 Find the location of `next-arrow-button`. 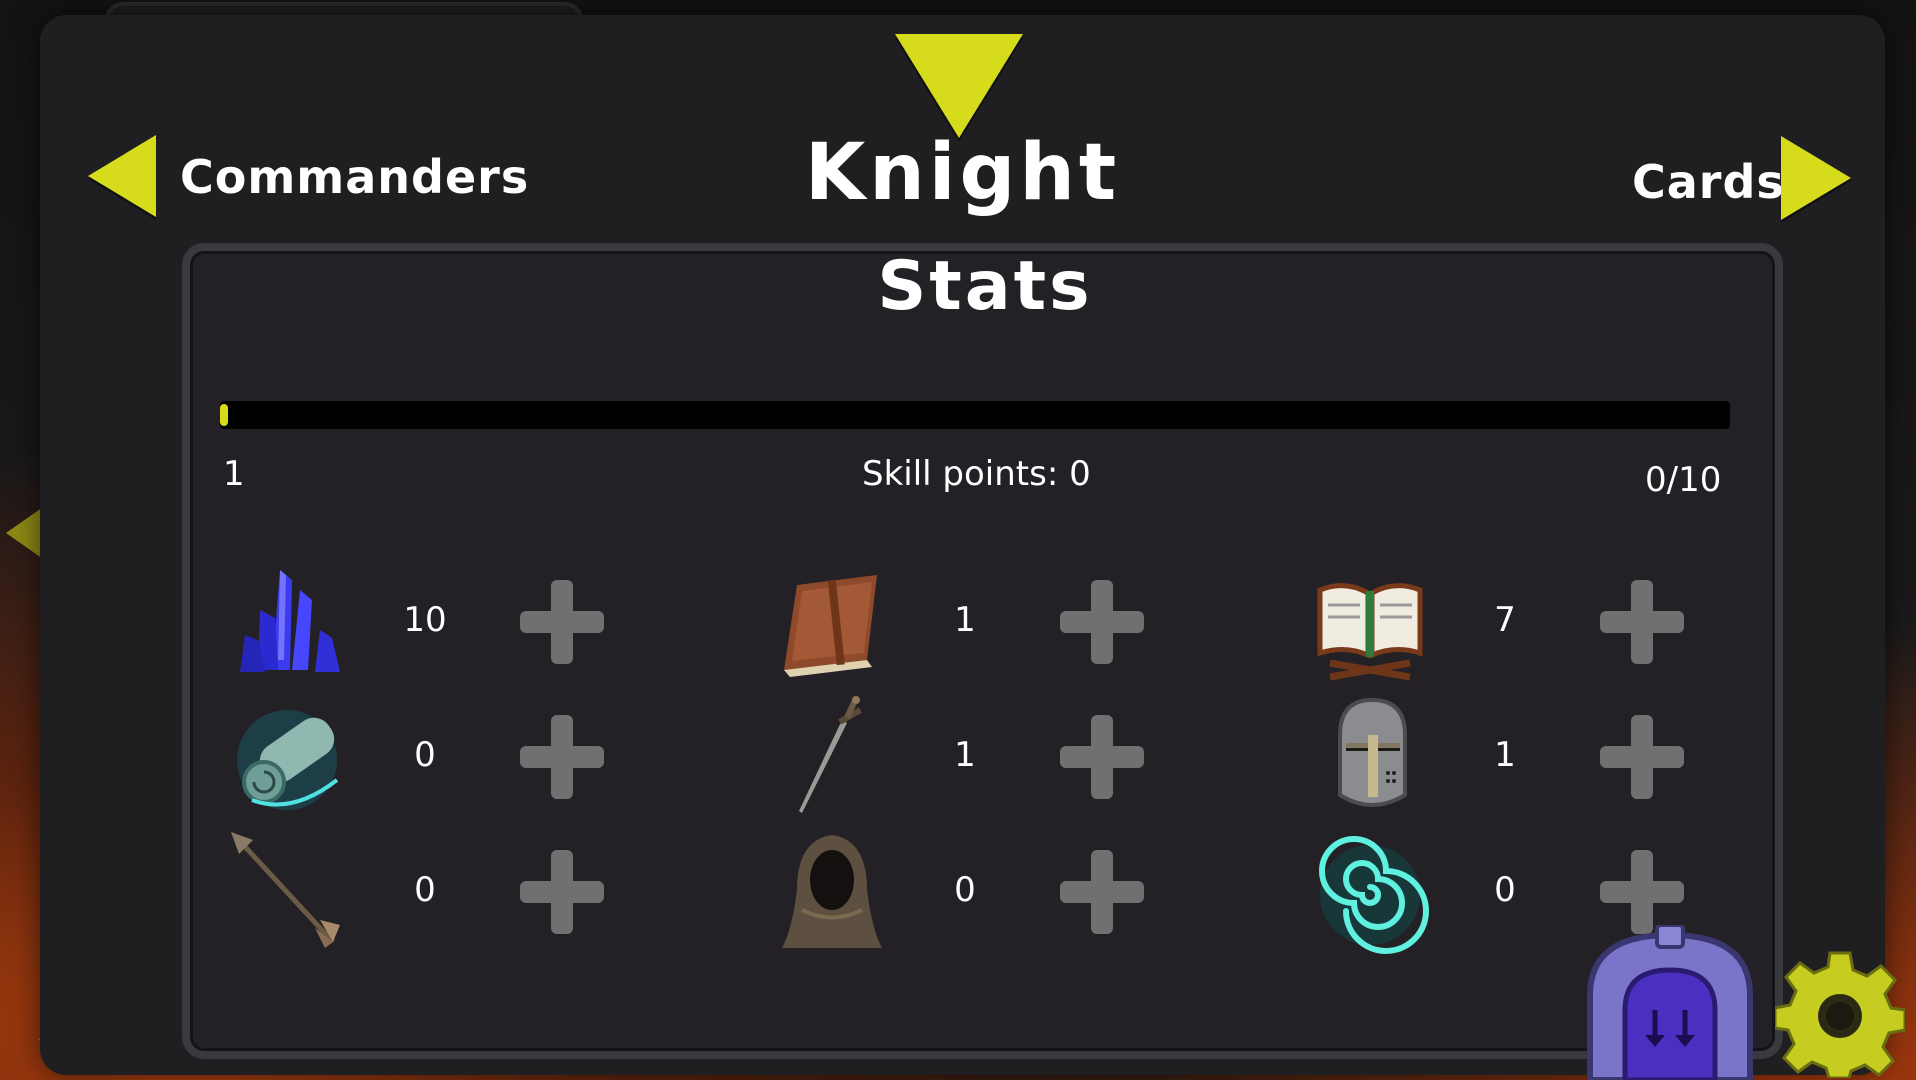

next-arrow-button is located at coordinates (1816, 178).